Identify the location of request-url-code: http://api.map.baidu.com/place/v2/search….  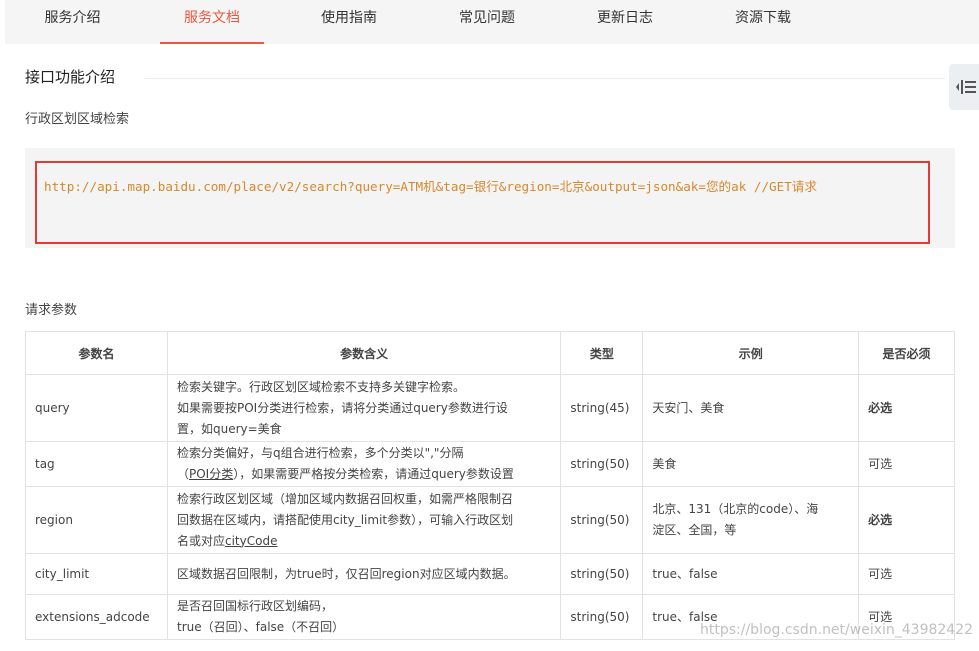
(482, 202).